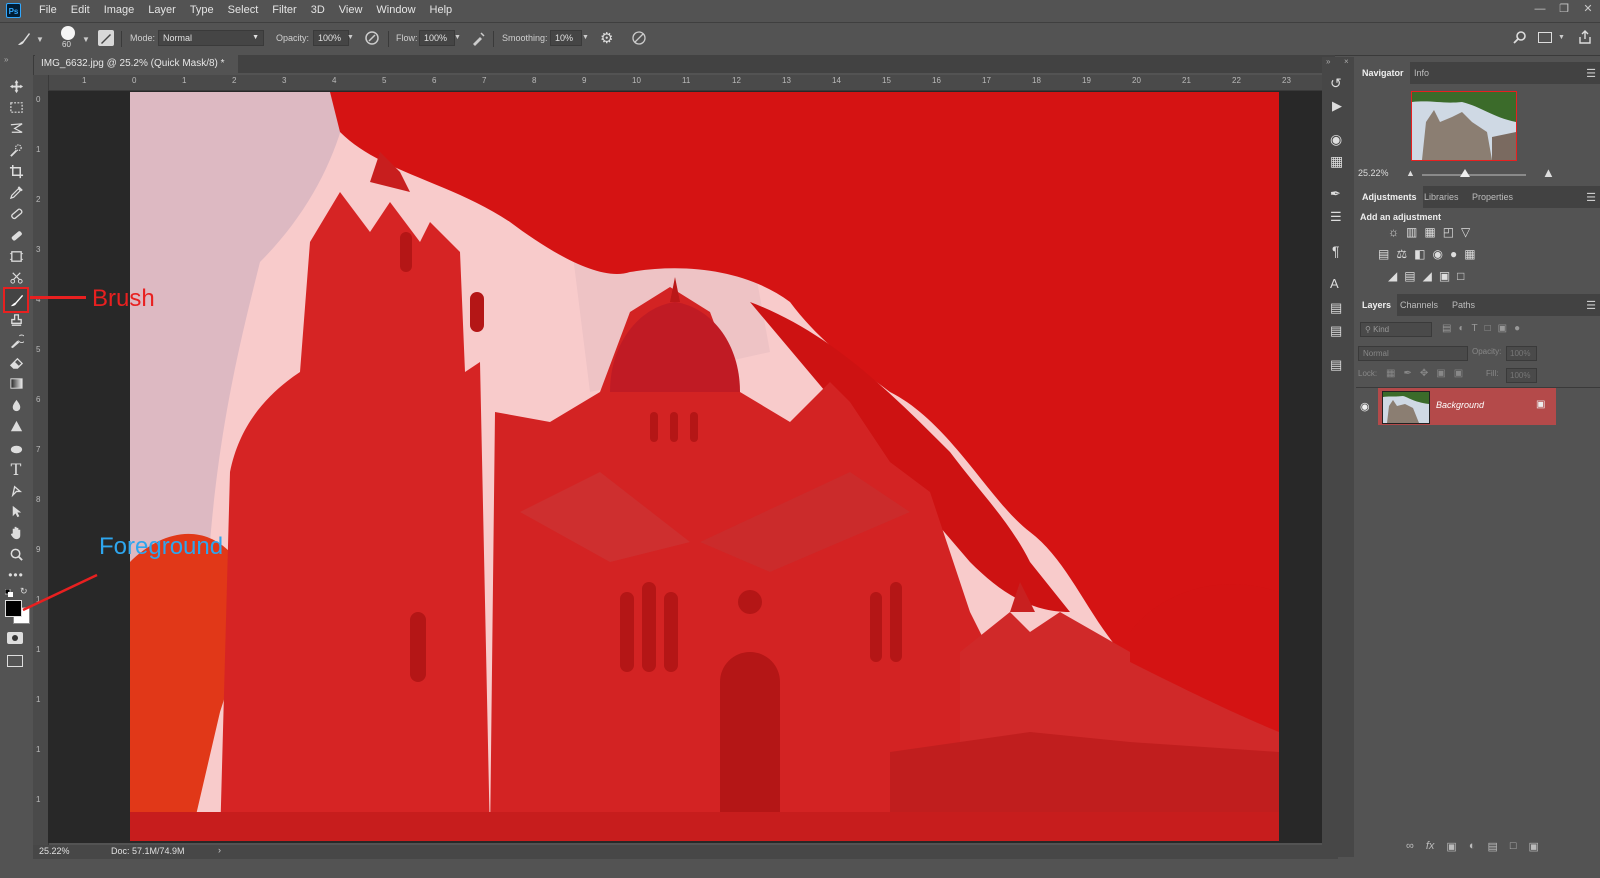 The width and height of the screenshot is (1600, 878). Describe the element at coordinates (1521, 353) in the screenshot. I see `layer-opacity-field: 100%` at that location.